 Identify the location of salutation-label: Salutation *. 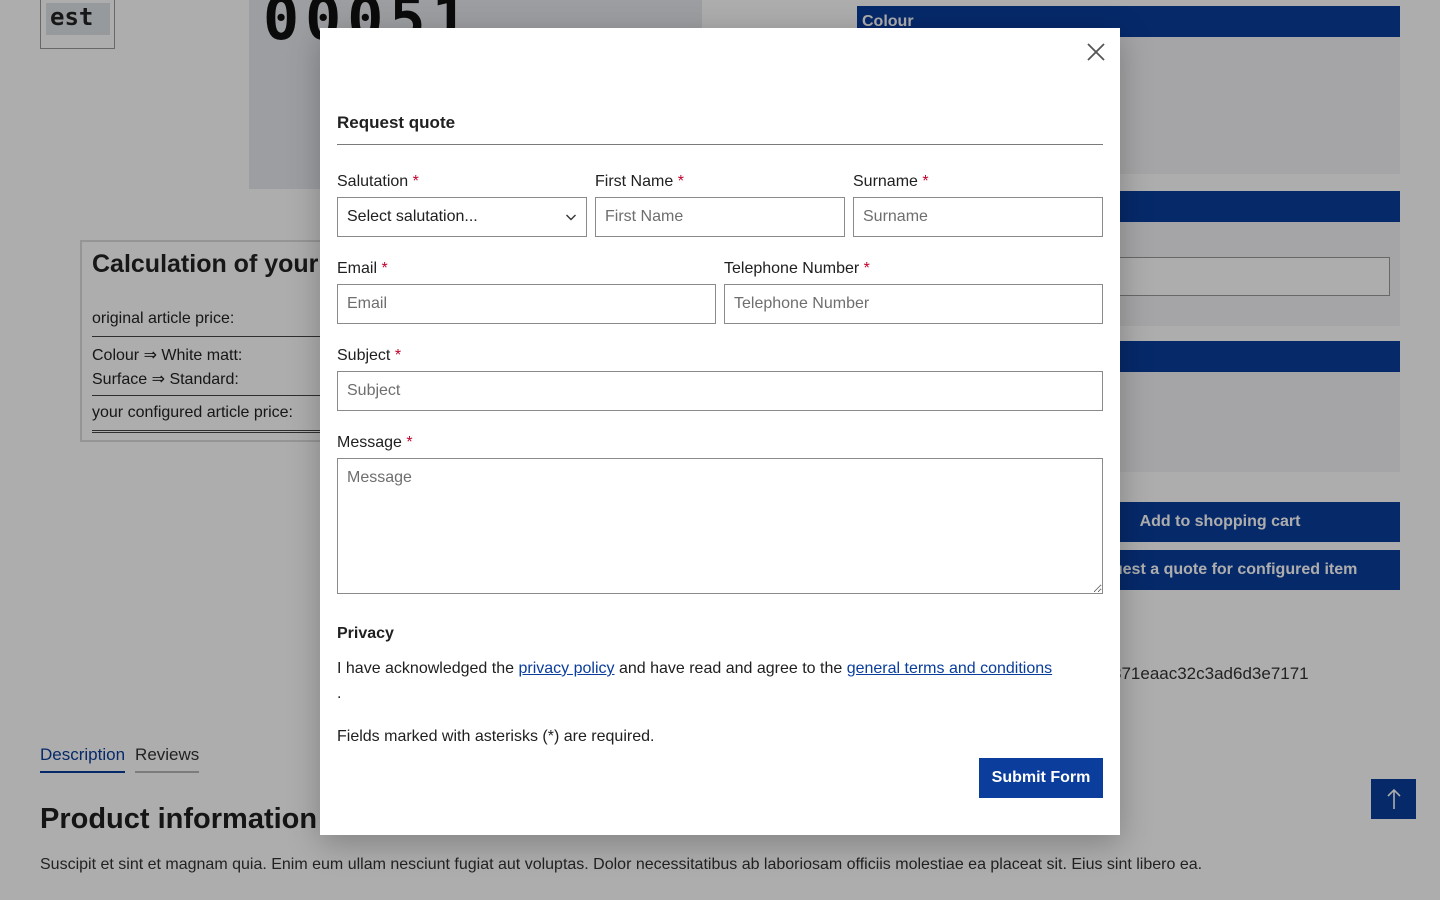
(378, 181).